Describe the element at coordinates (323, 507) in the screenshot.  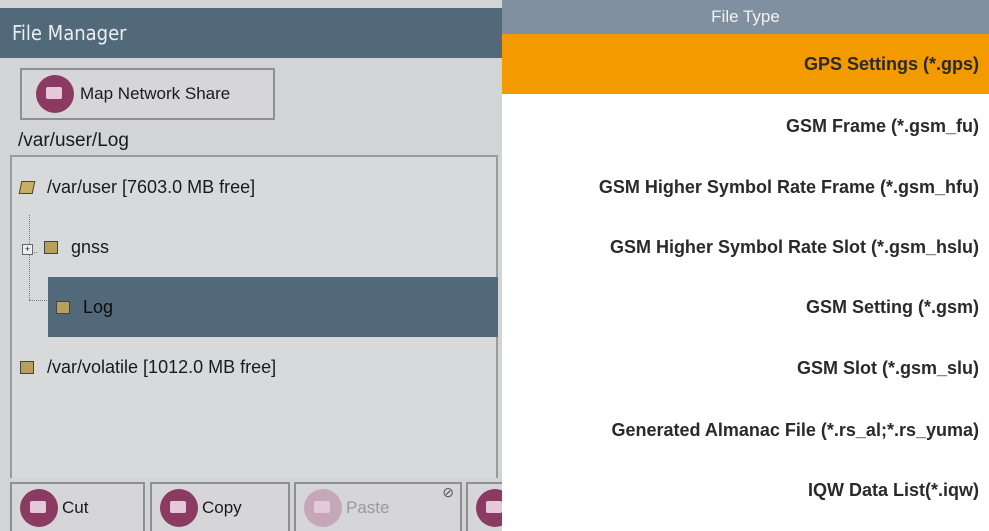
I see `clipboard-icon` at that location.